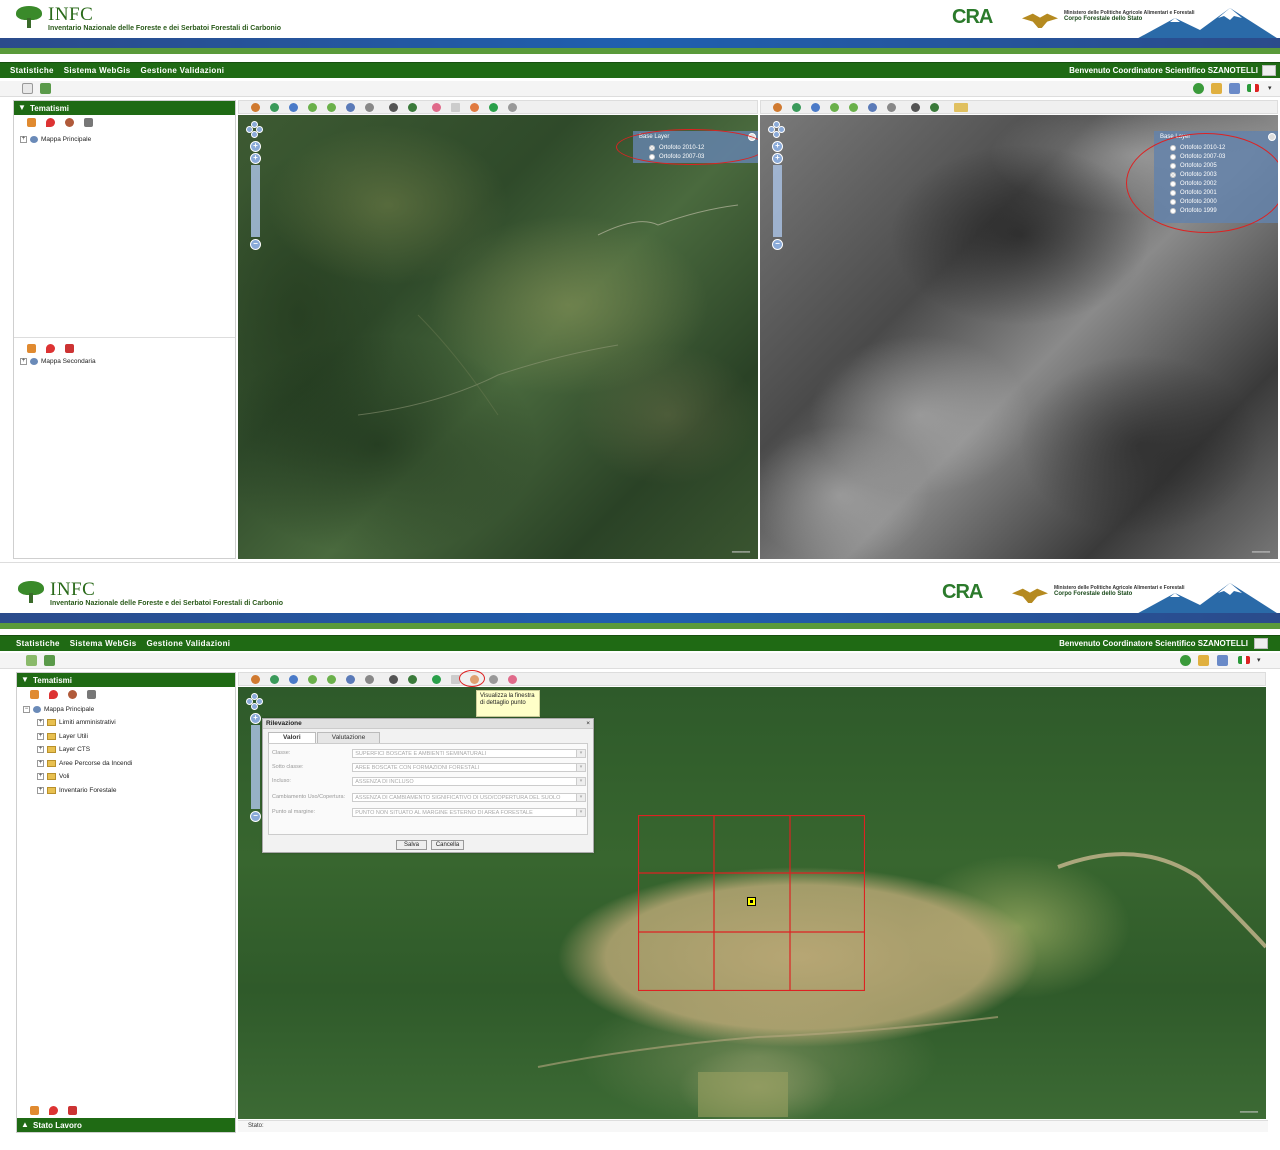  Describe the element at coordinates (63, 749) in the screenshot. I see `tree-item-layer-cts: + Layer CTS` at that location.